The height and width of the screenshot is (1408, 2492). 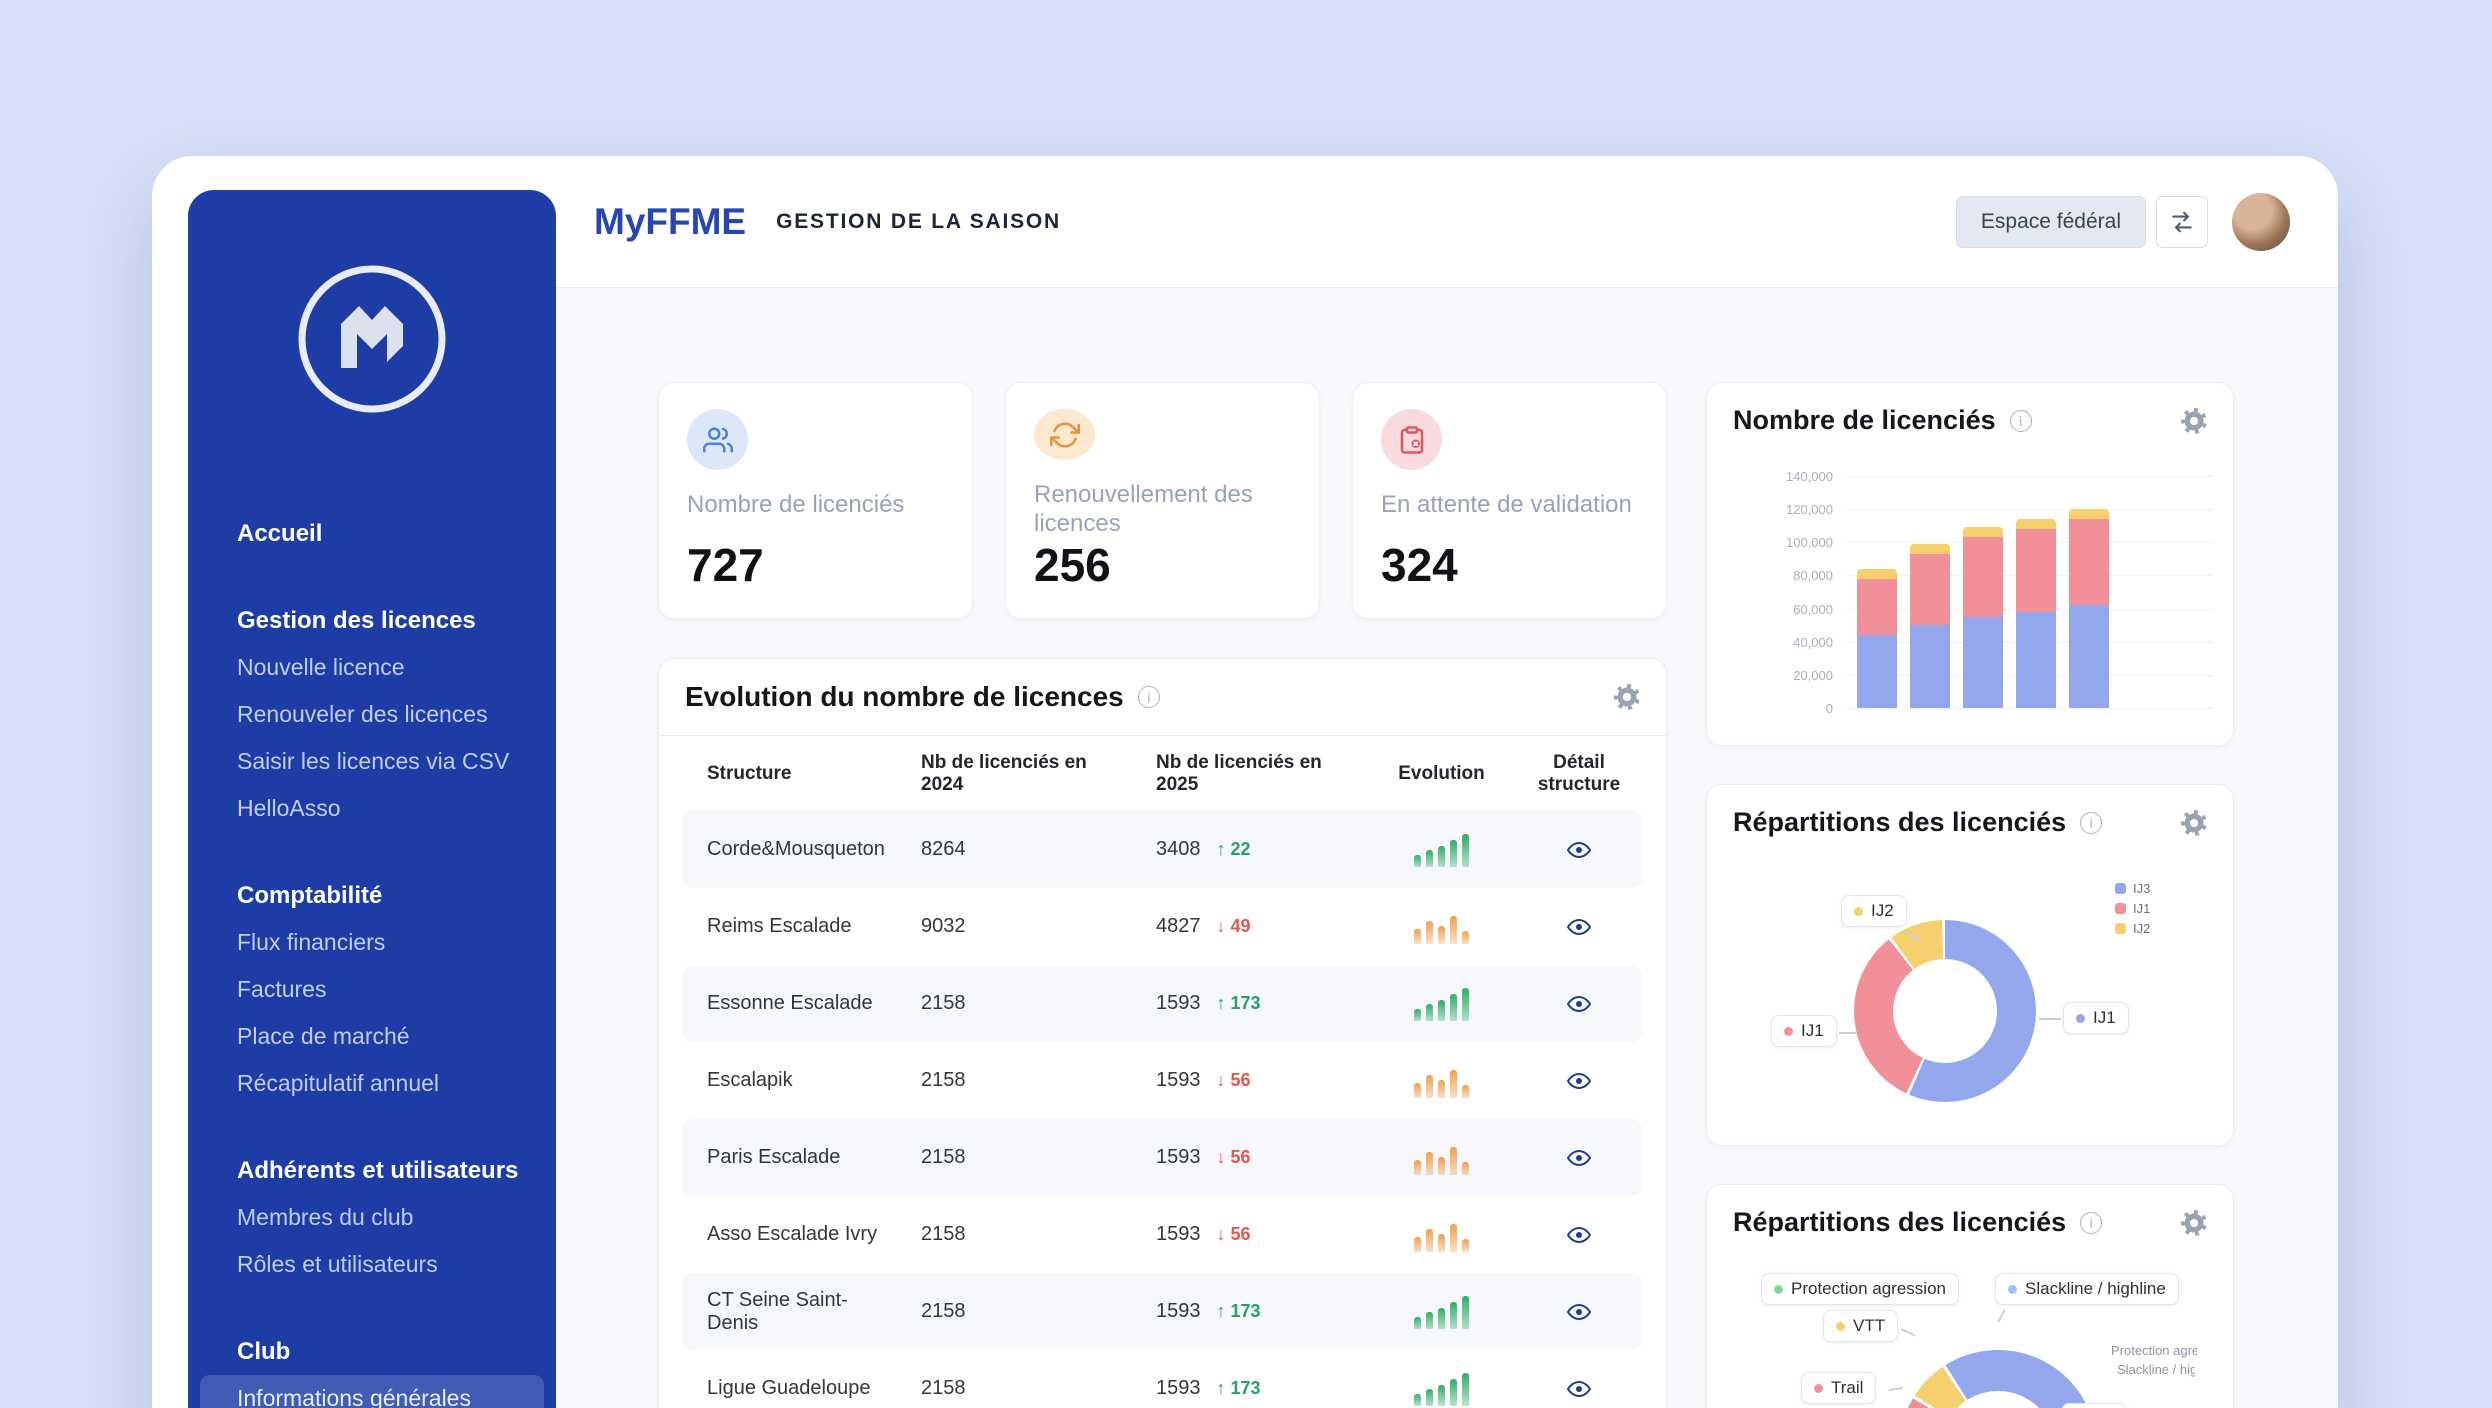 What do you see at coordinates (790, 1003) in the screenshot?
I see `cell-structure: Essonne Escalade` at bounding box center [790, 1003].